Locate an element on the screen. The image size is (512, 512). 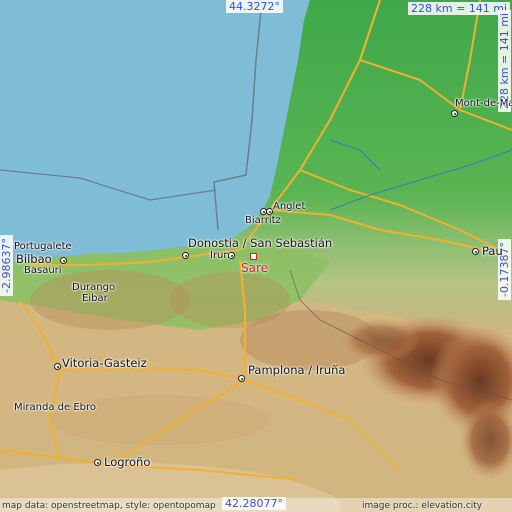
label-donostia: Donostia / San Sebastián is located at coordinates (260, 243).